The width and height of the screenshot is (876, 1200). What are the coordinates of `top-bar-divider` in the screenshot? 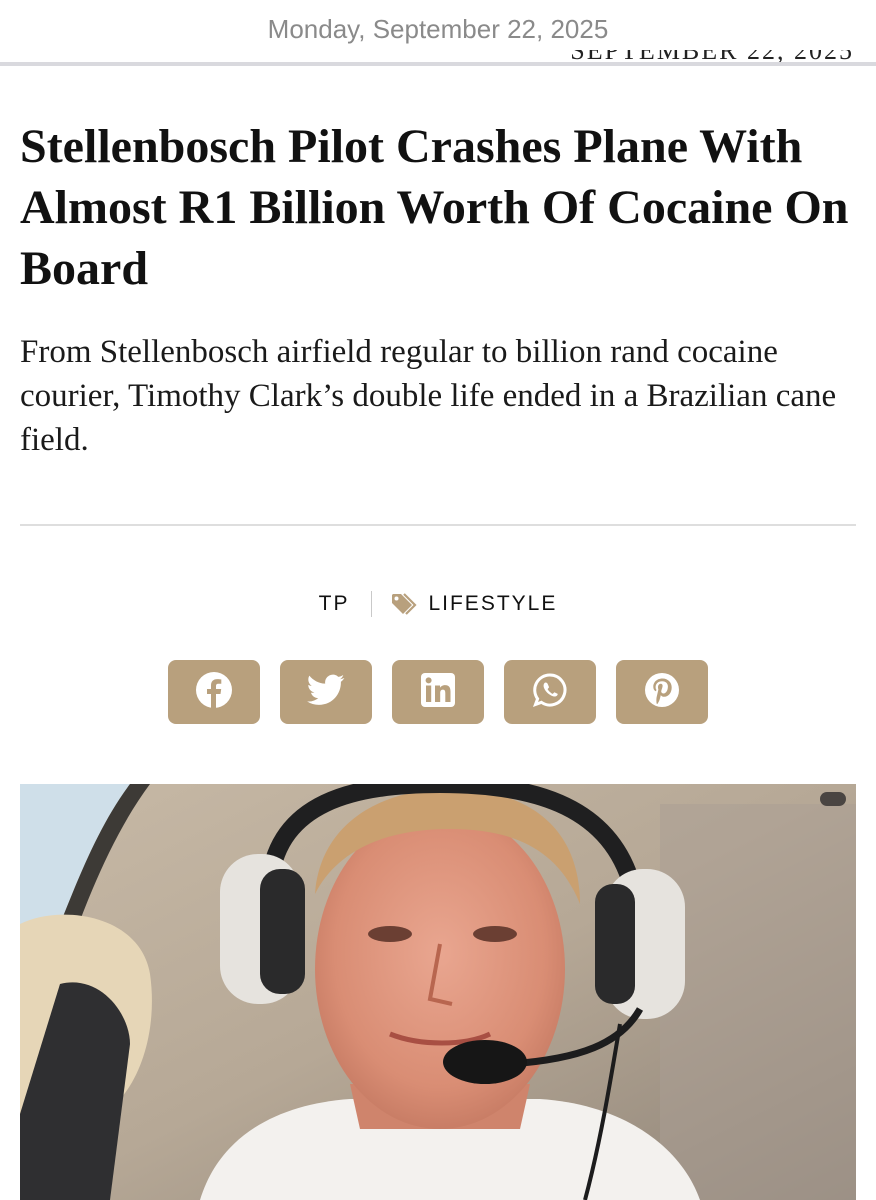 It's located at (438, 64).